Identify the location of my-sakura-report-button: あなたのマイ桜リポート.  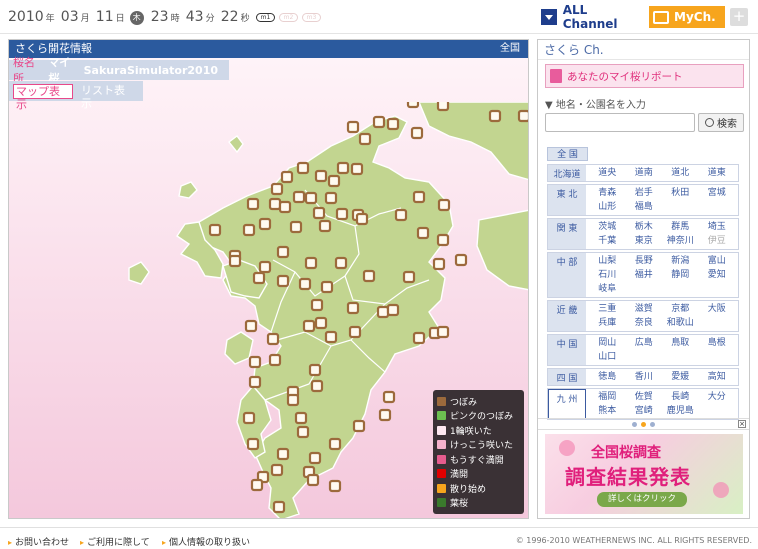
(644, 76).